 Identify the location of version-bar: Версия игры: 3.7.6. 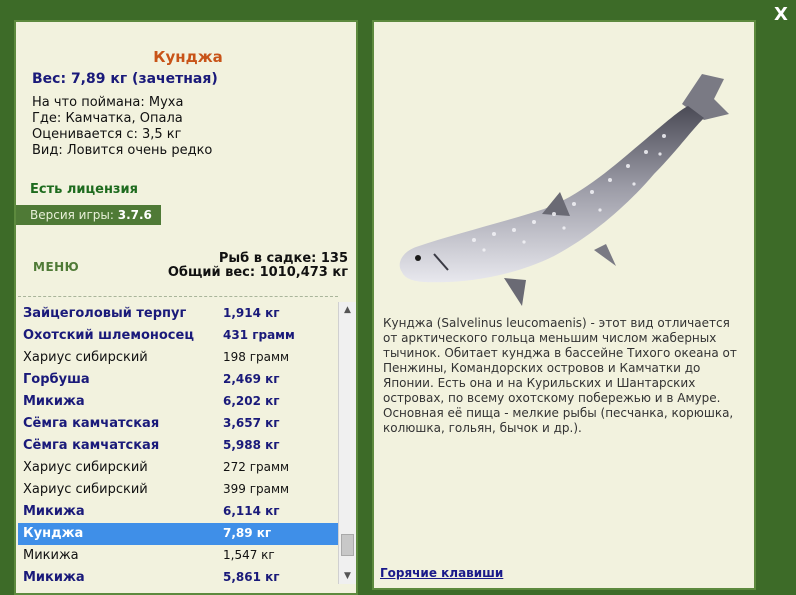
(88, 215).